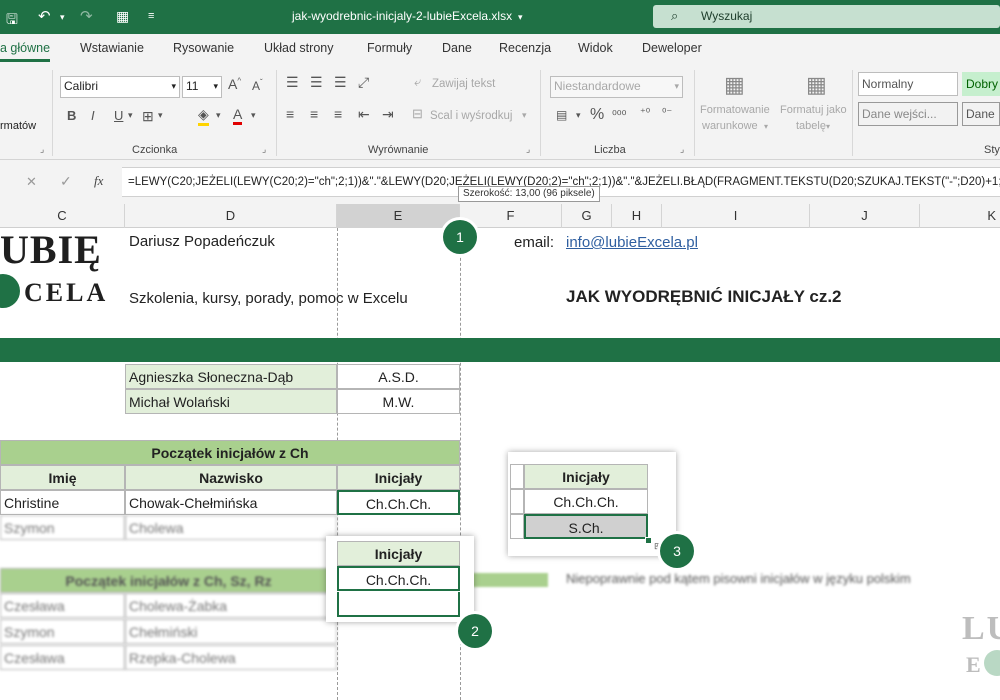 Image resolution: width=1000 pixels, height=700 pixels. I want to click on wrap-text-label: Zawijaj tekst, so click(463, 84).